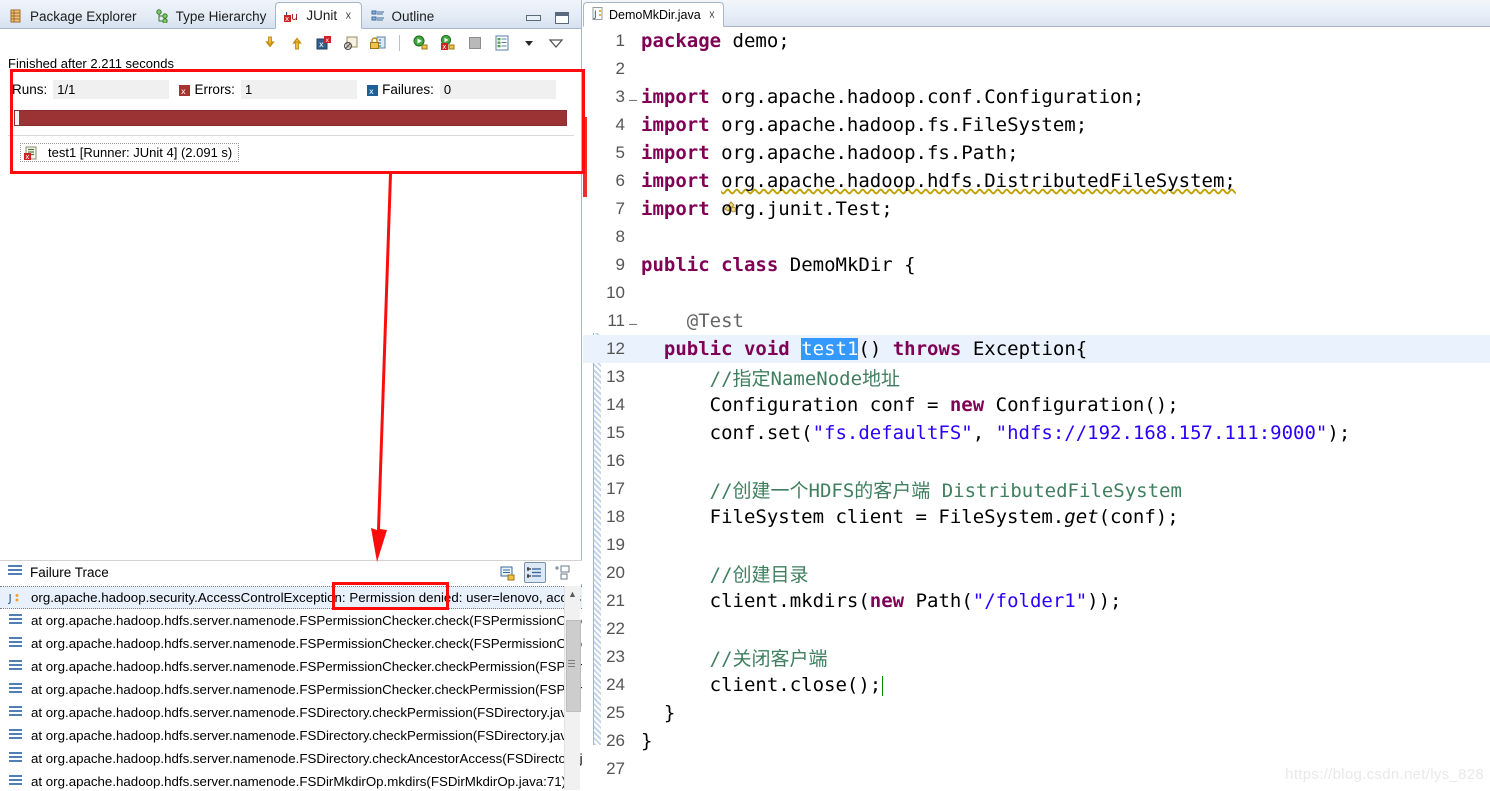 The image size is (1490, 791). Describe the element at coordinates (475, 43) in the screenshot. I see `stop-icon` at that location.